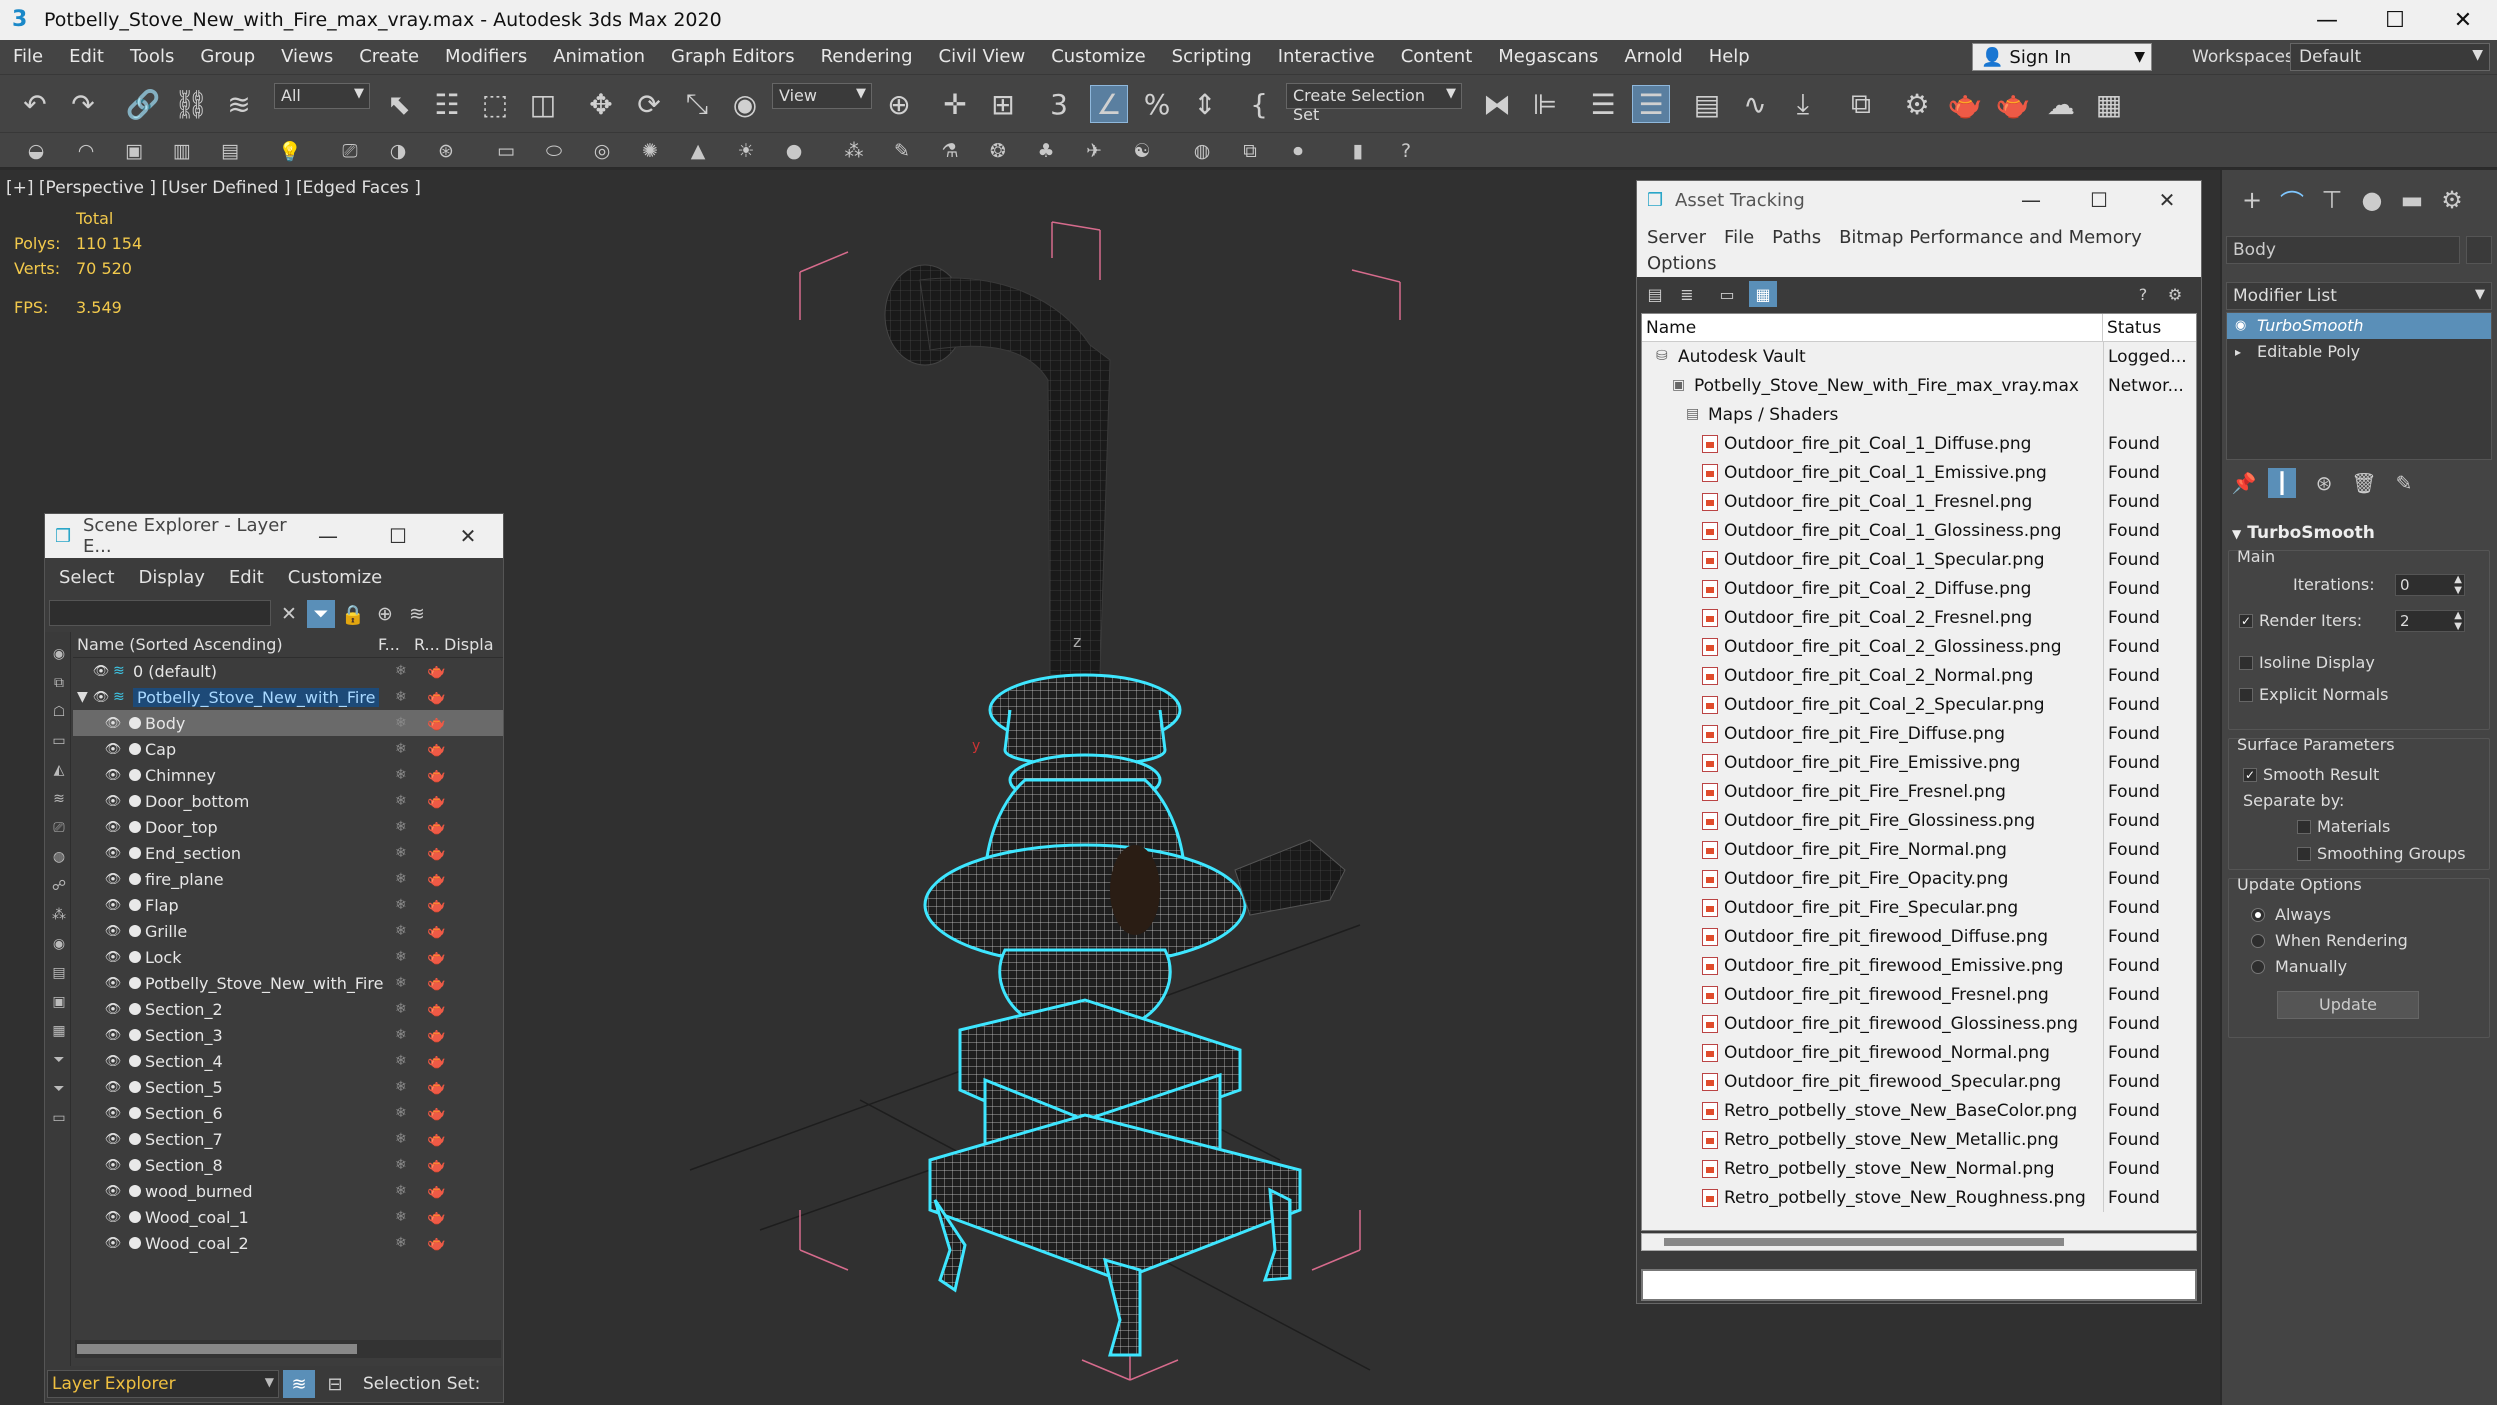 This screenshot has width=2497, height=1405. Describe the element at coordinates (2332, 200) in the screenshot. I see `hierarchy-tab-icon: ⊤` at that location.